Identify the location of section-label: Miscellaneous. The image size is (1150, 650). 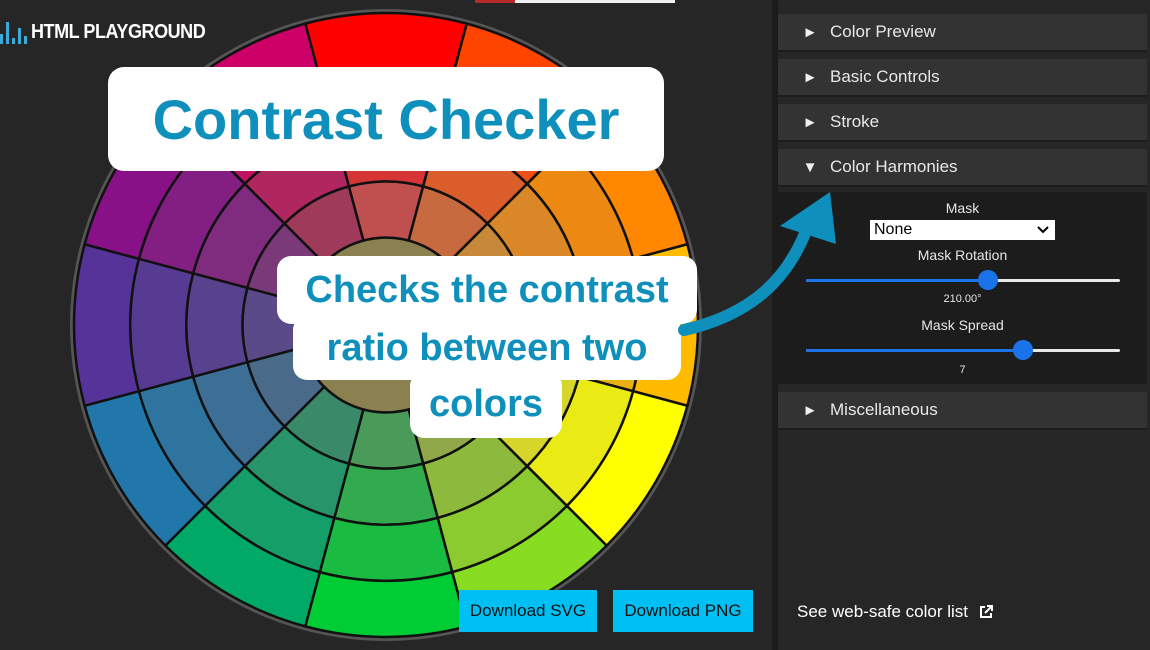
(884, 409).